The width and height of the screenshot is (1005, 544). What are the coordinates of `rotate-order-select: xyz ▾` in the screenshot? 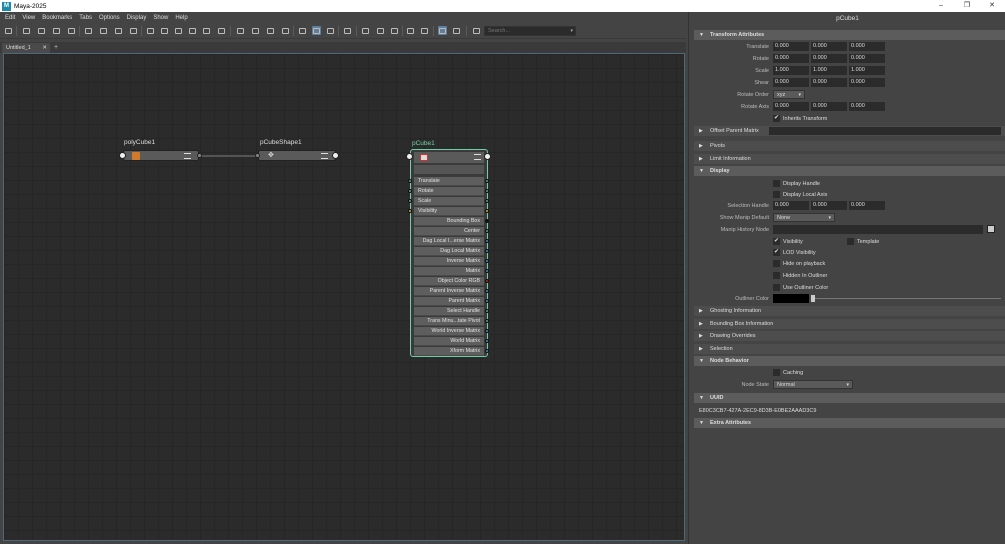 It's located at (789, 94).